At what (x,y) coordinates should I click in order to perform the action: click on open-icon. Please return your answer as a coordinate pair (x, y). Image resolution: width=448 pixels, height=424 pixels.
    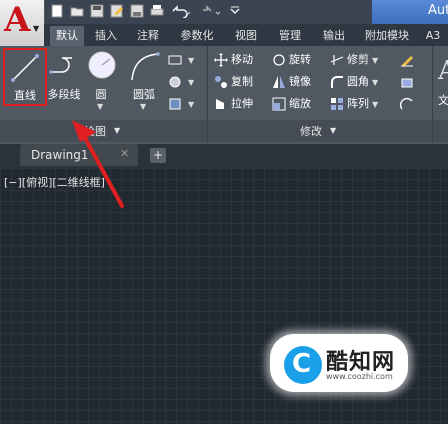
    Looking at the image, I should click on (77, 11).